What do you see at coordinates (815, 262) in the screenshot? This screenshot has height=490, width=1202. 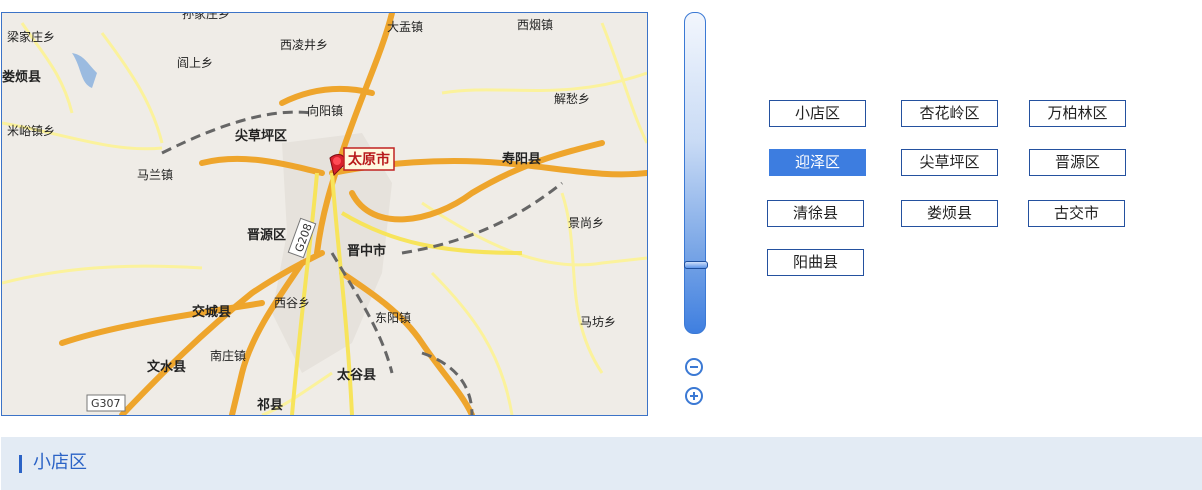 I see `district-button: 阳曲县` at bounding box center [815, 262].